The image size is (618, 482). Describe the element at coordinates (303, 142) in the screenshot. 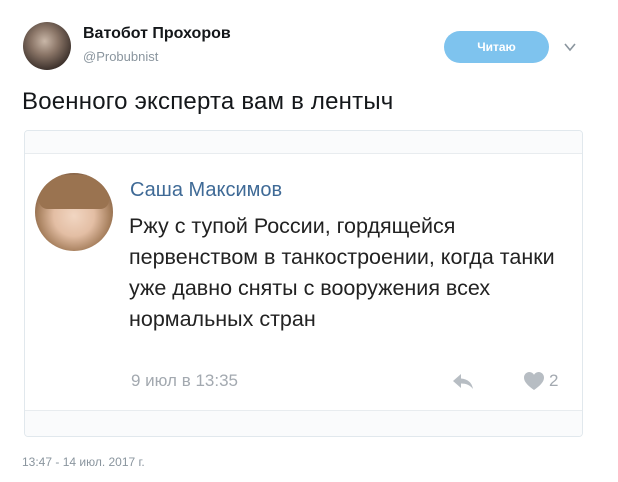

I see `card-top-bar` at that location.